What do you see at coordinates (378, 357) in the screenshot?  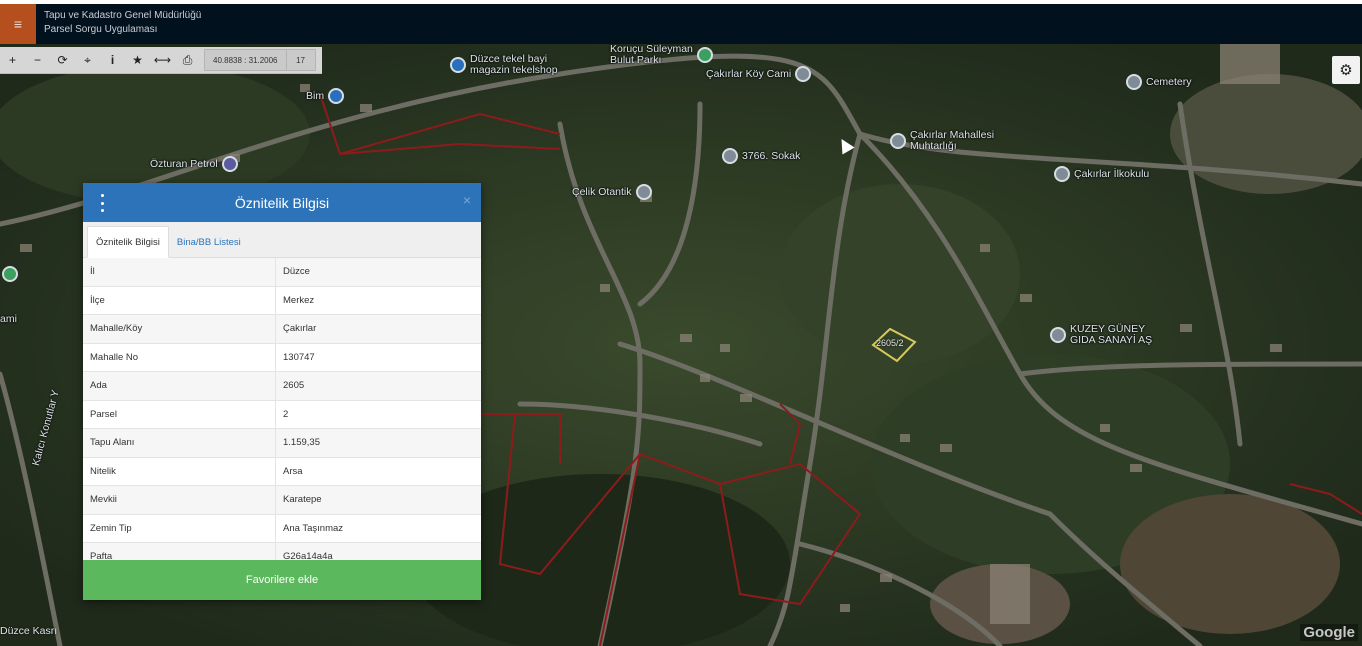 I see `attribute-value: 130747` at bounding box center [378, 357].